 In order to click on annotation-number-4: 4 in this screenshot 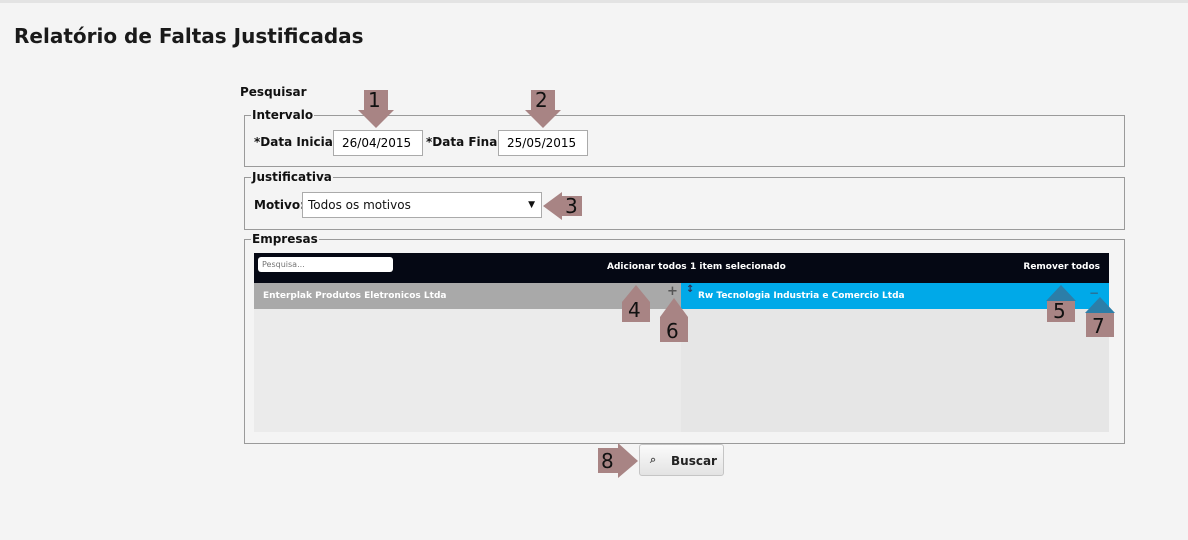, I will do `click(634, 310)`.